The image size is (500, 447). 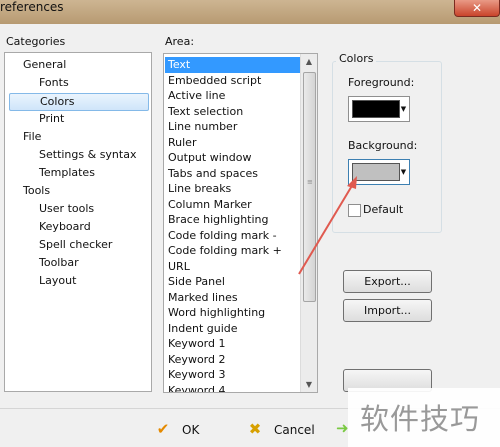 I want to click on watermark: 软件技巧, so click(x=424, y=417).